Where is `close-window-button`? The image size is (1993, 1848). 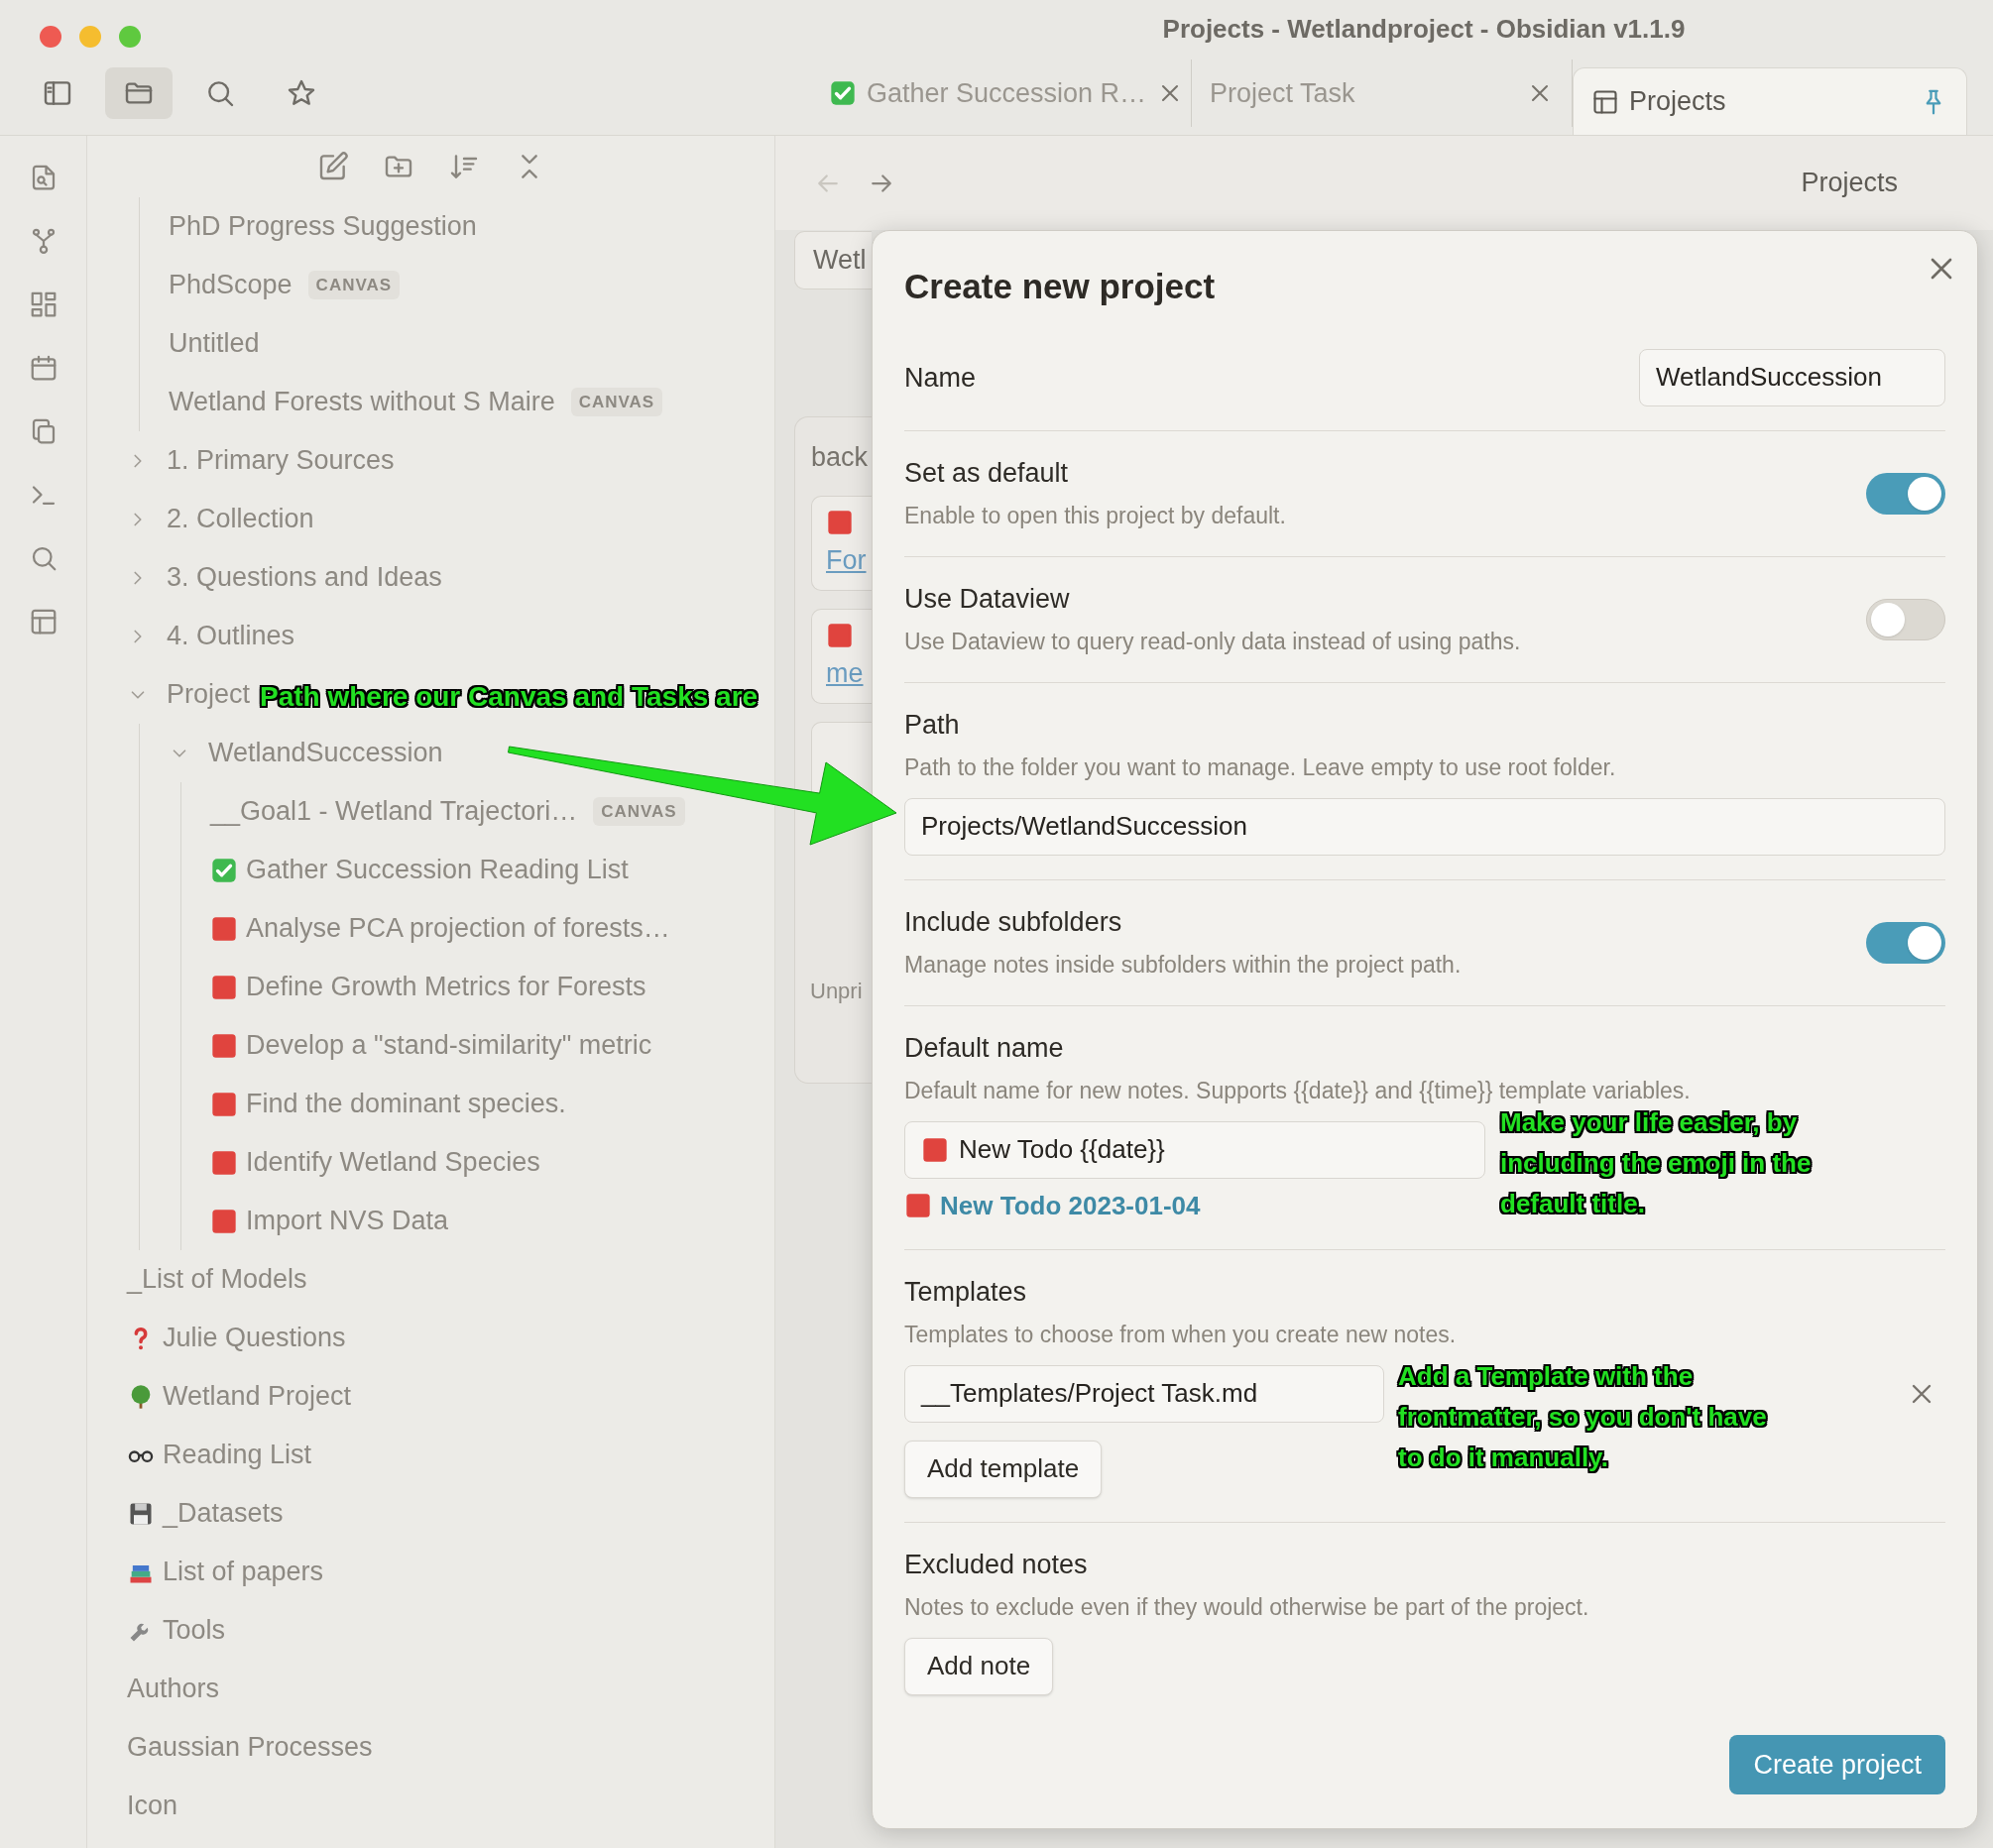 close-window-button is located at coordinates (50, 37).